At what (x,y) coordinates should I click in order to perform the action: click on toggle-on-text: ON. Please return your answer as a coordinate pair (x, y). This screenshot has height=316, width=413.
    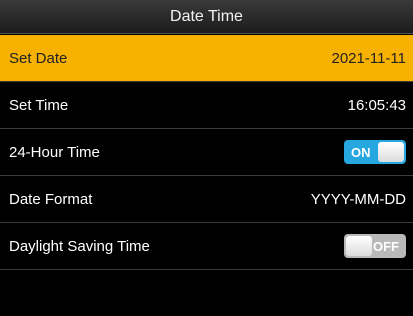
    Looking at the image, I should click on (361, 152).